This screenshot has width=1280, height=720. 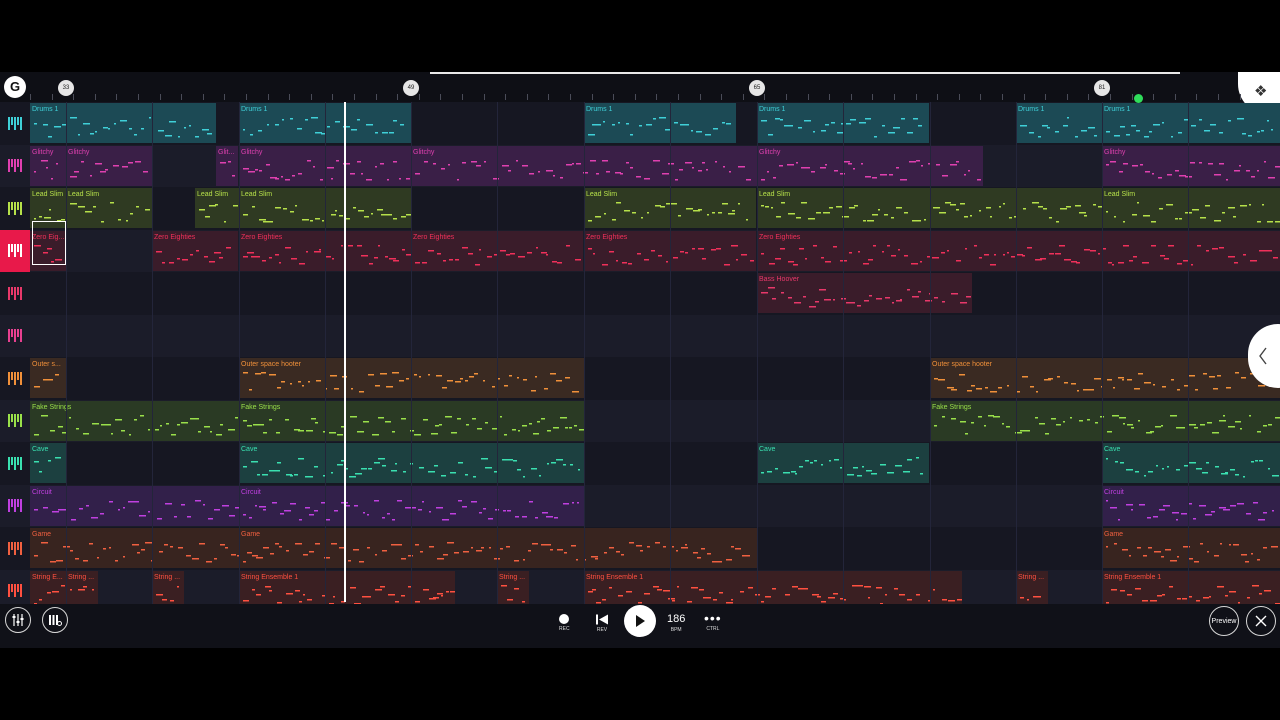 What do you see at coordinates (18, 620) in the screenshot?
I see `mixer-icon` at bounding box center [18, 620].